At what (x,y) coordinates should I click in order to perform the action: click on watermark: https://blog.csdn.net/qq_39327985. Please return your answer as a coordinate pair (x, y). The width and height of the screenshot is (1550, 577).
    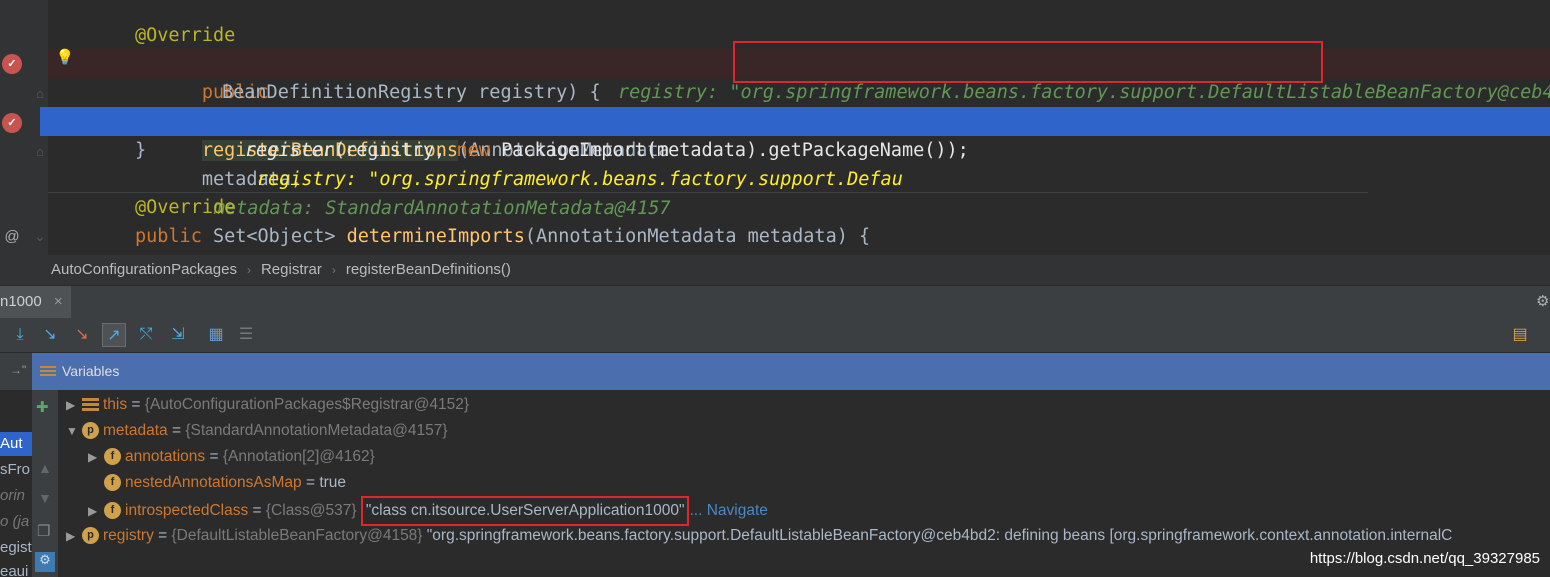
    Looking at the image, I should click on (1424, 558).